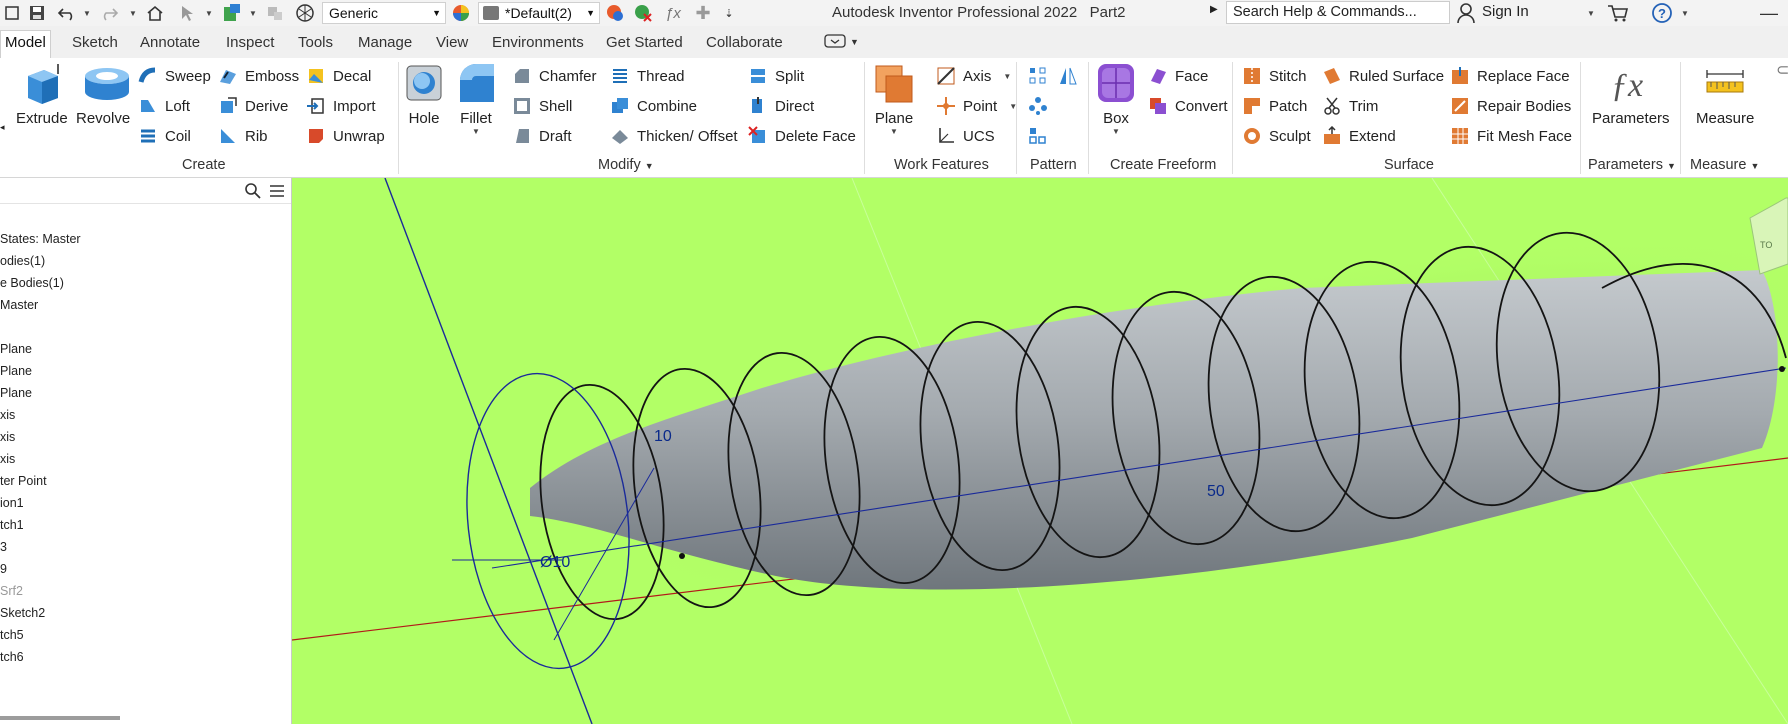 This screenshot has height=724, width=1788. What do you see at coordinates (1007, 76) in the screenshot?
I see `axis-dropdown-icon: ▼` at bounding box center [1007, 76].